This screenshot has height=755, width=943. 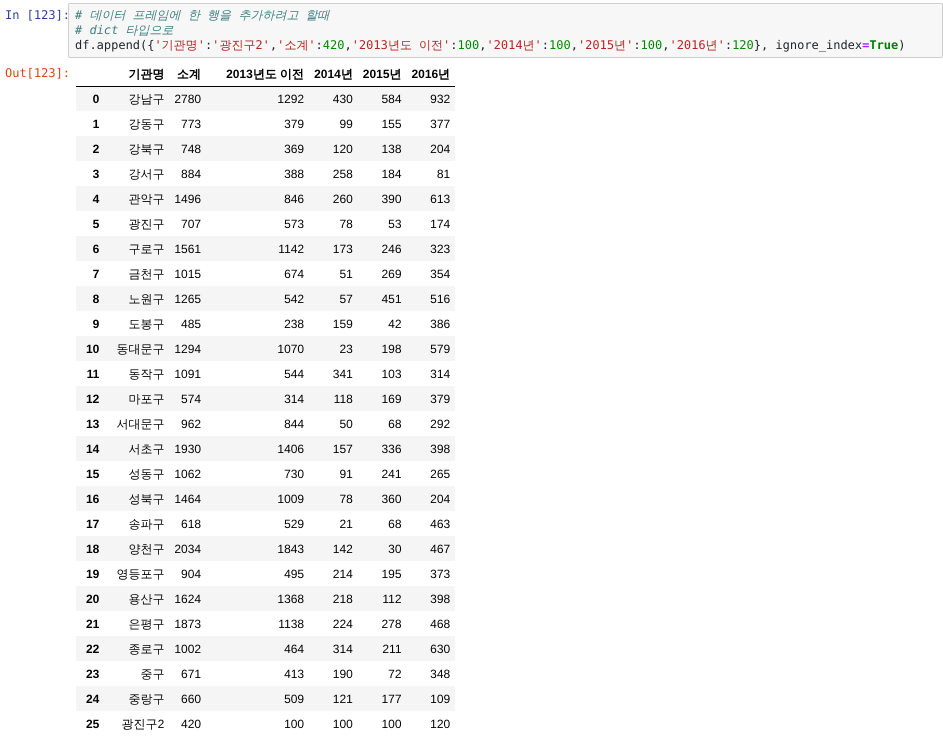 What do you see at coordinates (333, 573) in the screenshot?
I see `table-cell: 214` at bounding box center [333, 573].